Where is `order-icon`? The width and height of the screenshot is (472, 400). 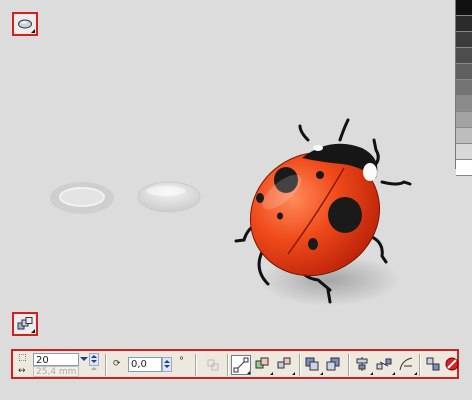
order-icon is located at coordinates (312, 364).